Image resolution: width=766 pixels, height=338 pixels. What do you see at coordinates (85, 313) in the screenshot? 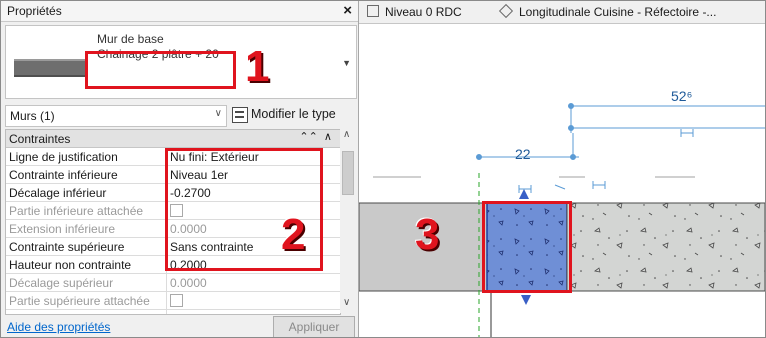
I see `property-name: Extension supérieure` at bounding box center [85, 313].